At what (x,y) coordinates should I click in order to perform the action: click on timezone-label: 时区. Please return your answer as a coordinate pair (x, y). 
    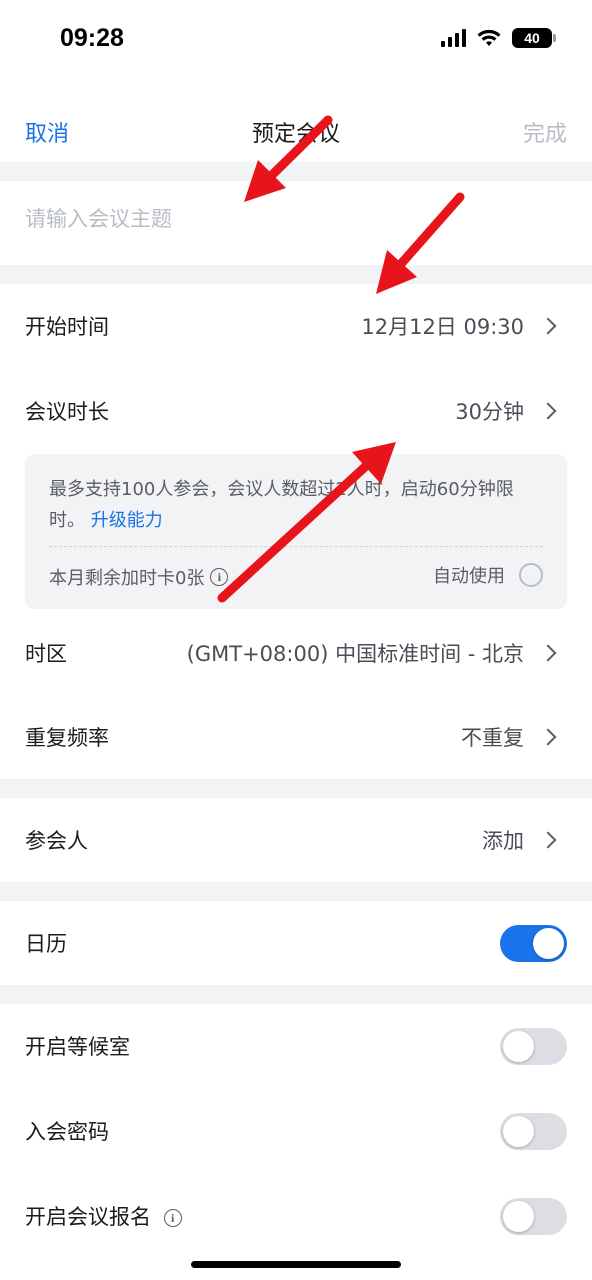
    Looking at the image, I should click on (46, 654).